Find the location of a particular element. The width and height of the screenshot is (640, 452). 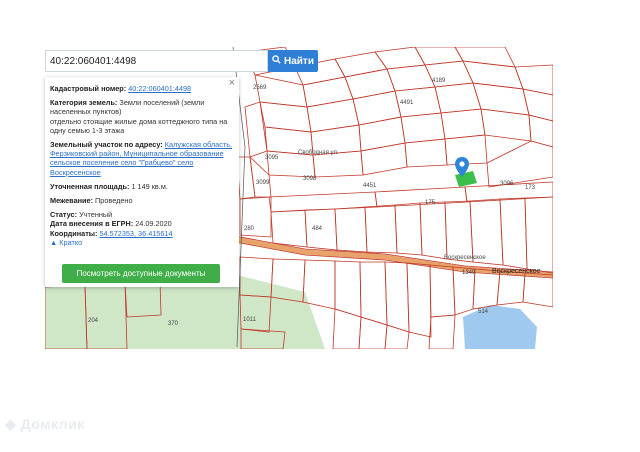

village-small-label: Воскресенское is located at coordinates (465, 258).